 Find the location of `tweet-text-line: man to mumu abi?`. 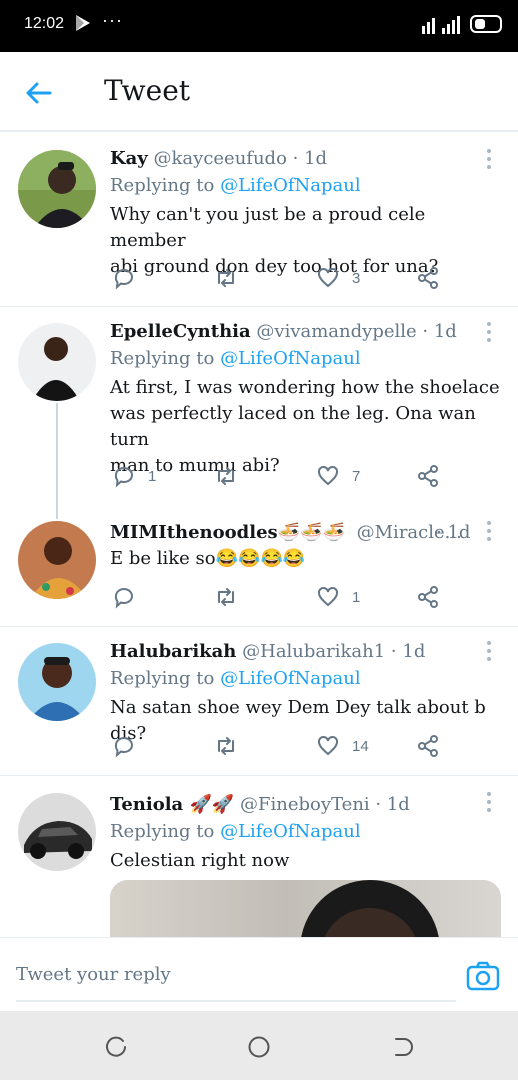

tweet-text-line: man to mumu abi? is located at coordinates (195, 465).